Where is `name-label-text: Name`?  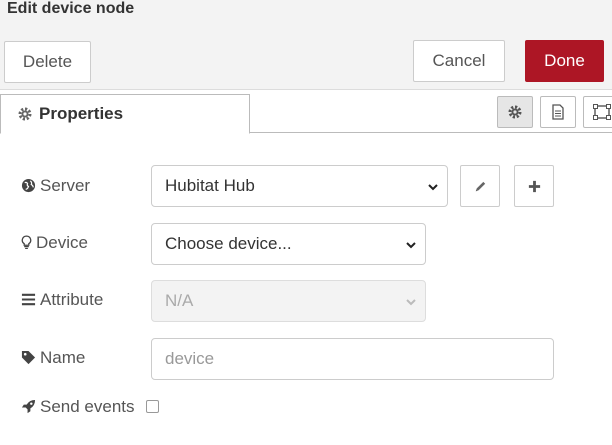
name-label-text: Name is located at coordinates (63, 357).